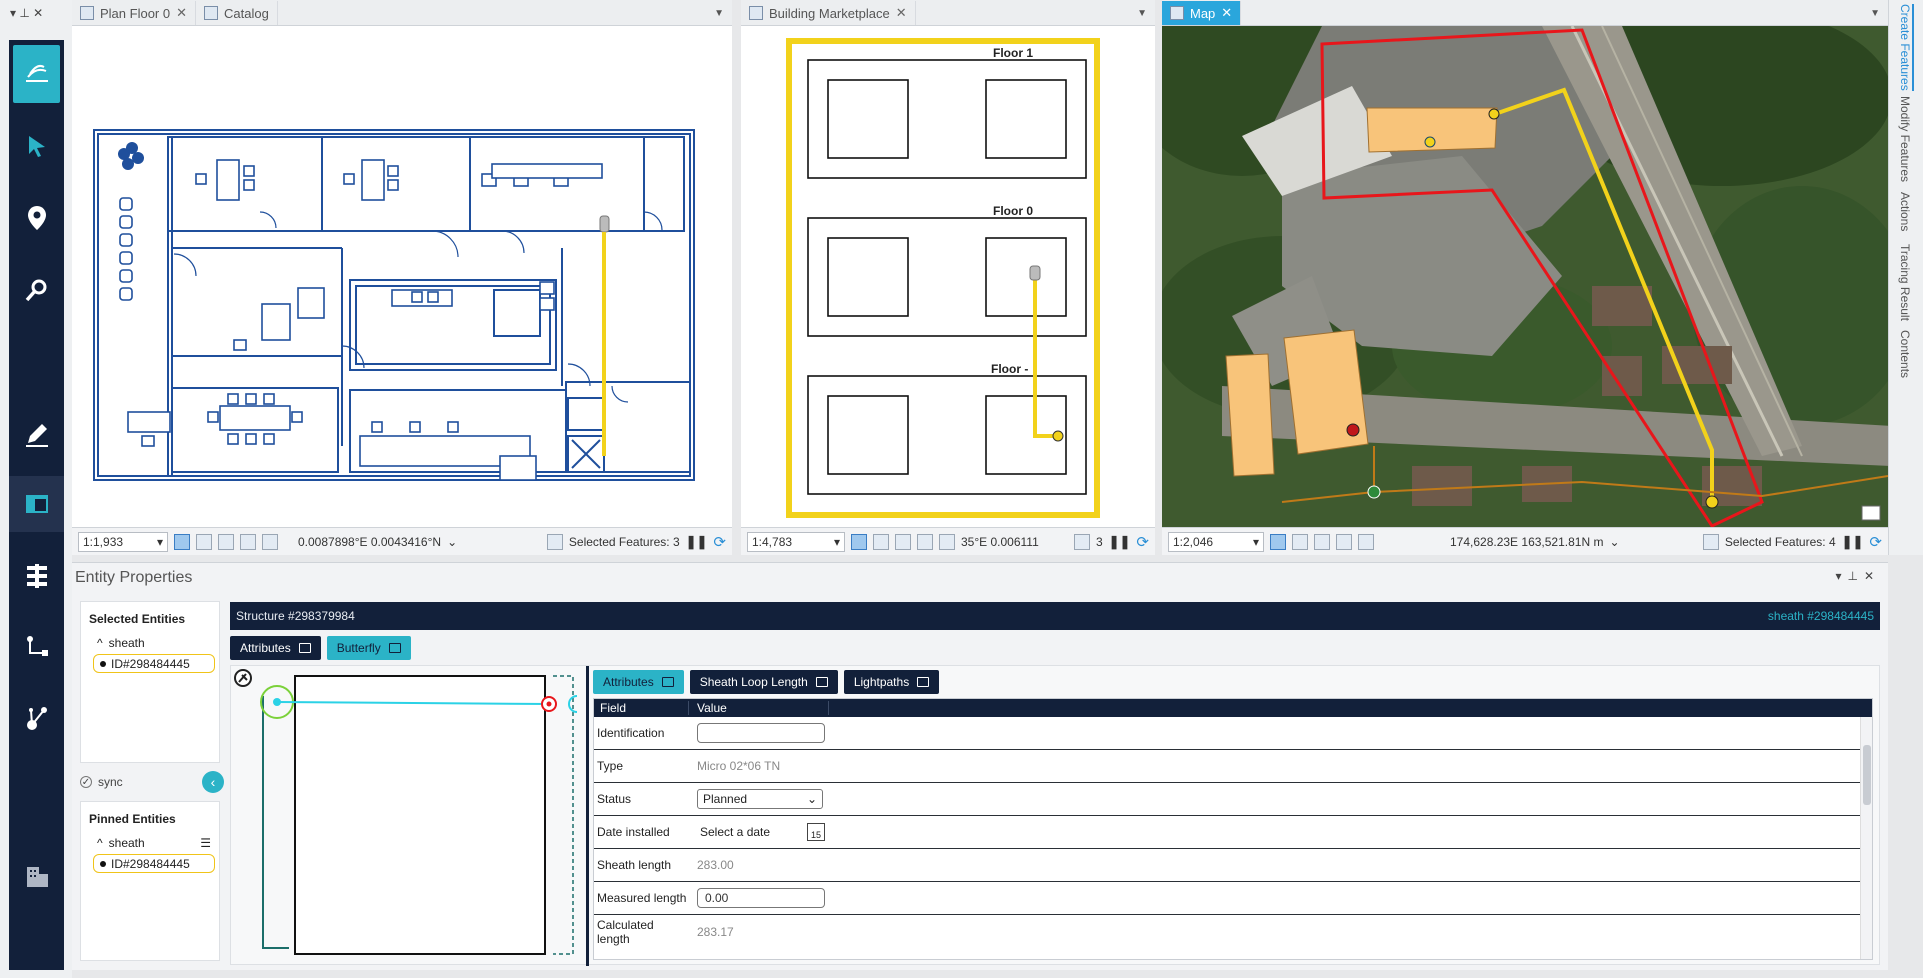 The image size is (1923, 978). Describe the element at coordinates (36, 74) in the screenshot. I see `measure-icon` at that location.